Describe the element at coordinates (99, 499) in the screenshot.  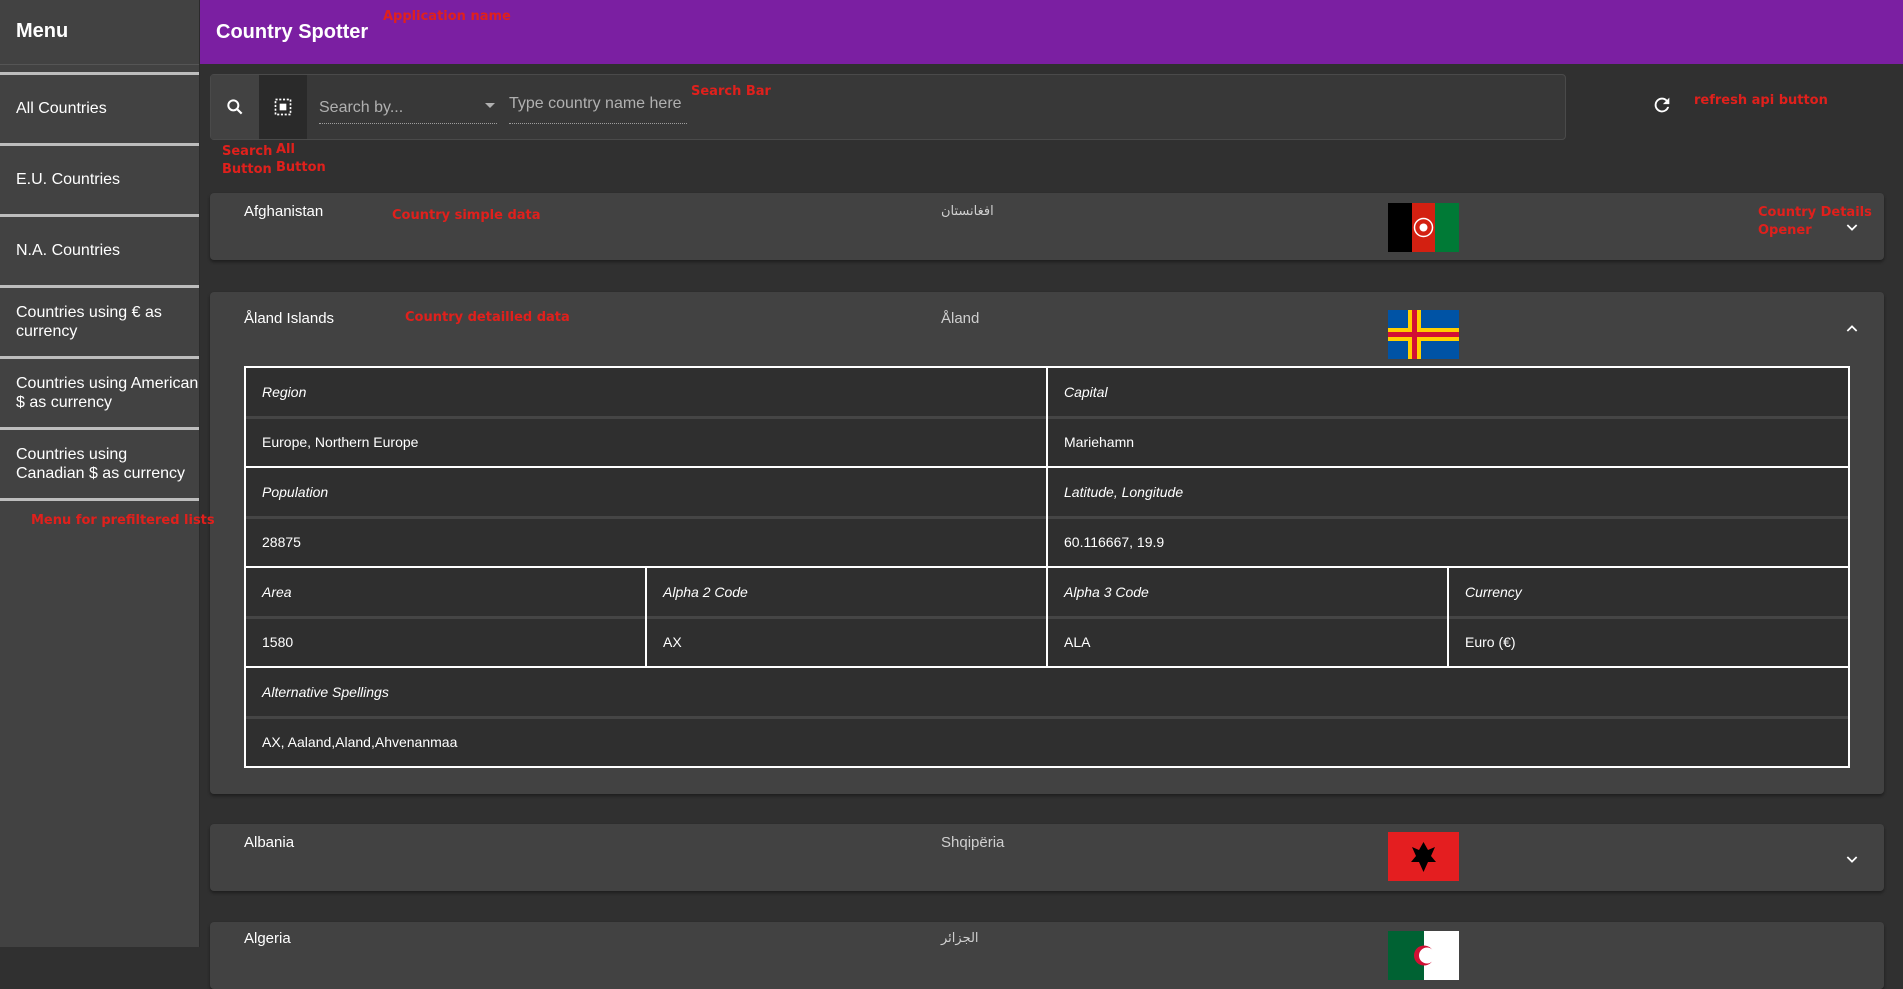
I see `sidebar-divider` at that location.